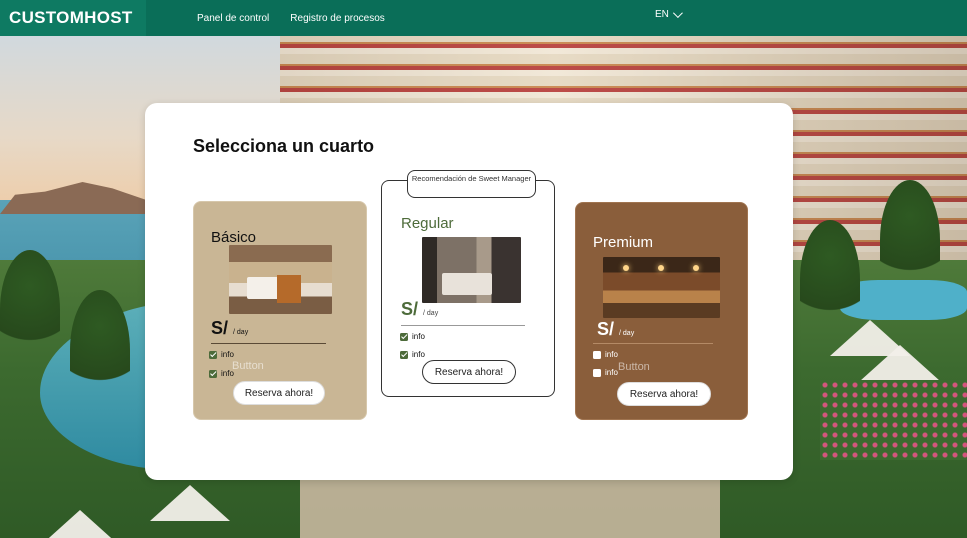 Image resolution: width=967 pixels, height=538 pixels. I want to click on brand-logo: CUSTOMHOST, so click(73, 18).